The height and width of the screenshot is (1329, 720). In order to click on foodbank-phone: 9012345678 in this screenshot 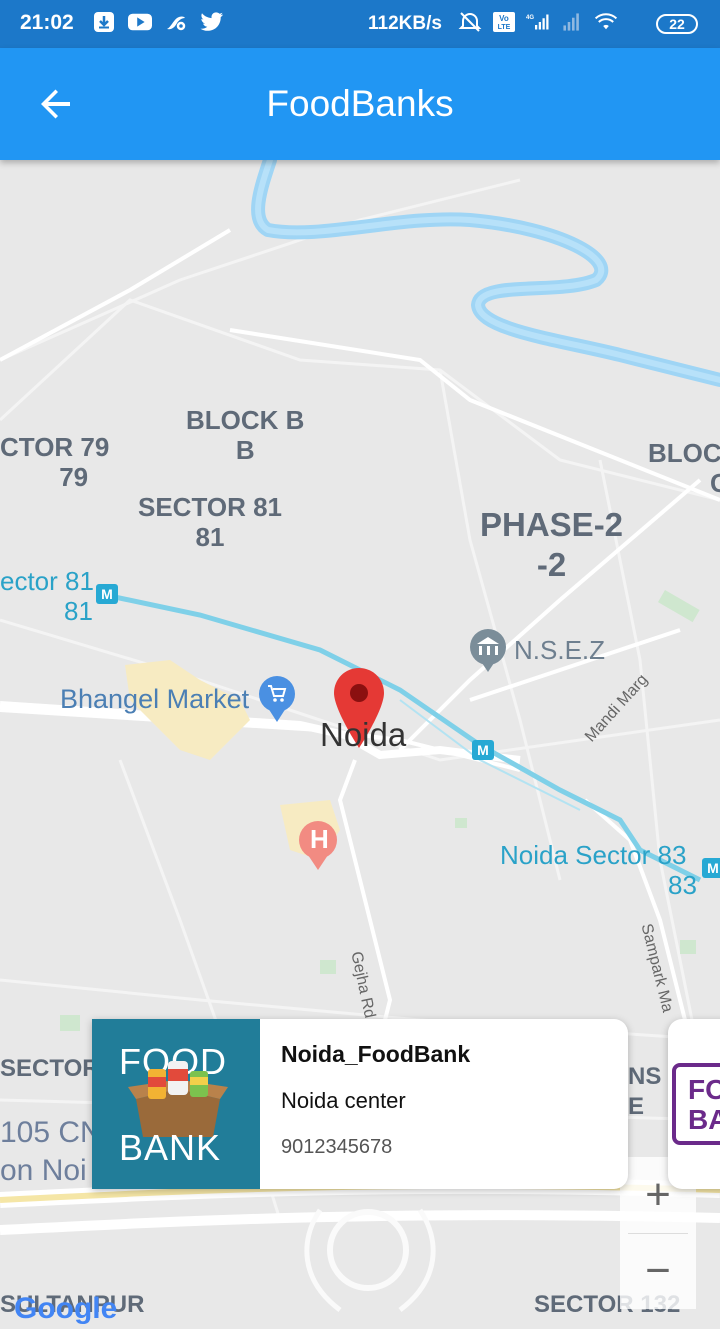, I will do `click(375, 1147)`.